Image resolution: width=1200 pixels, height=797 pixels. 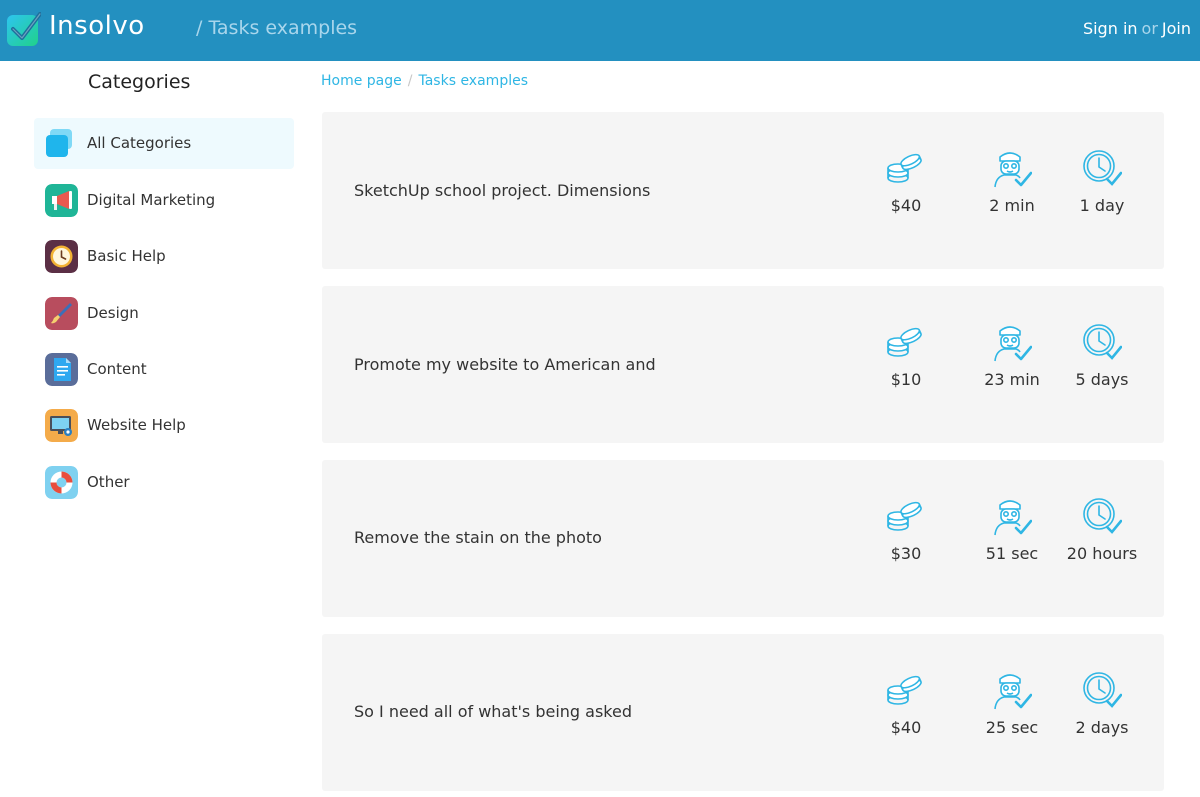 What do you see at coordinates (743, 712) in the screenshot?
I see `task-card: So I need all of what's being asked $40` at bounding box center [743, 712].